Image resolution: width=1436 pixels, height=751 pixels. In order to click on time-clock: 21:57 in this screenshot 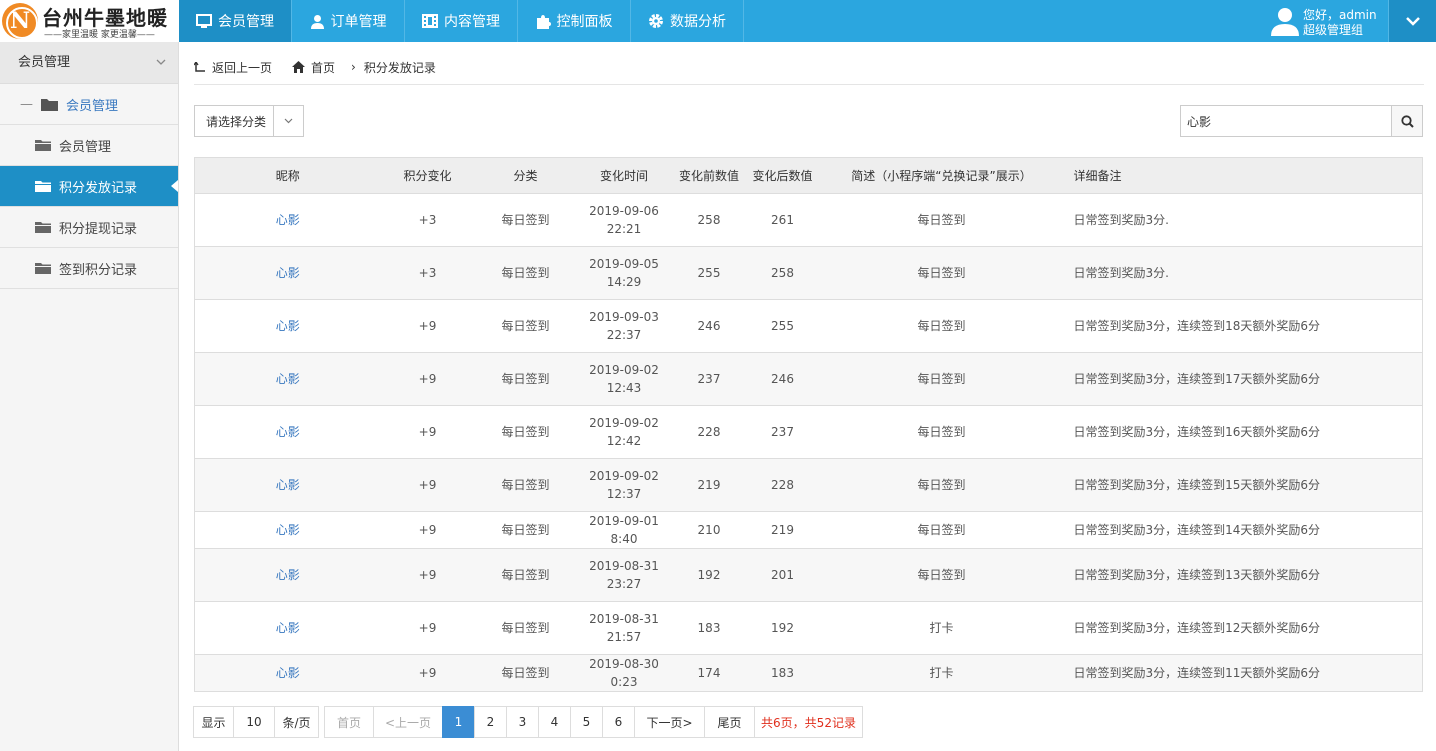, I will do `click(624, 637)`.